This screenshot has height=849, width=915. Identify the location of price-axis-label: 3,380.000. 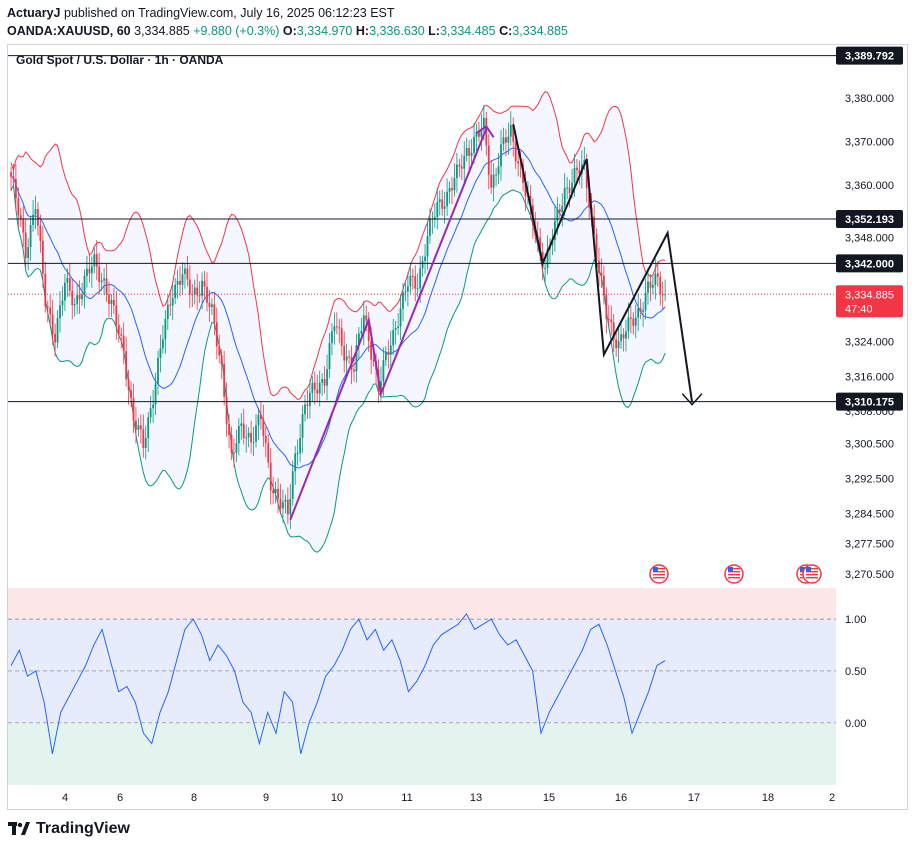
(869, 99).